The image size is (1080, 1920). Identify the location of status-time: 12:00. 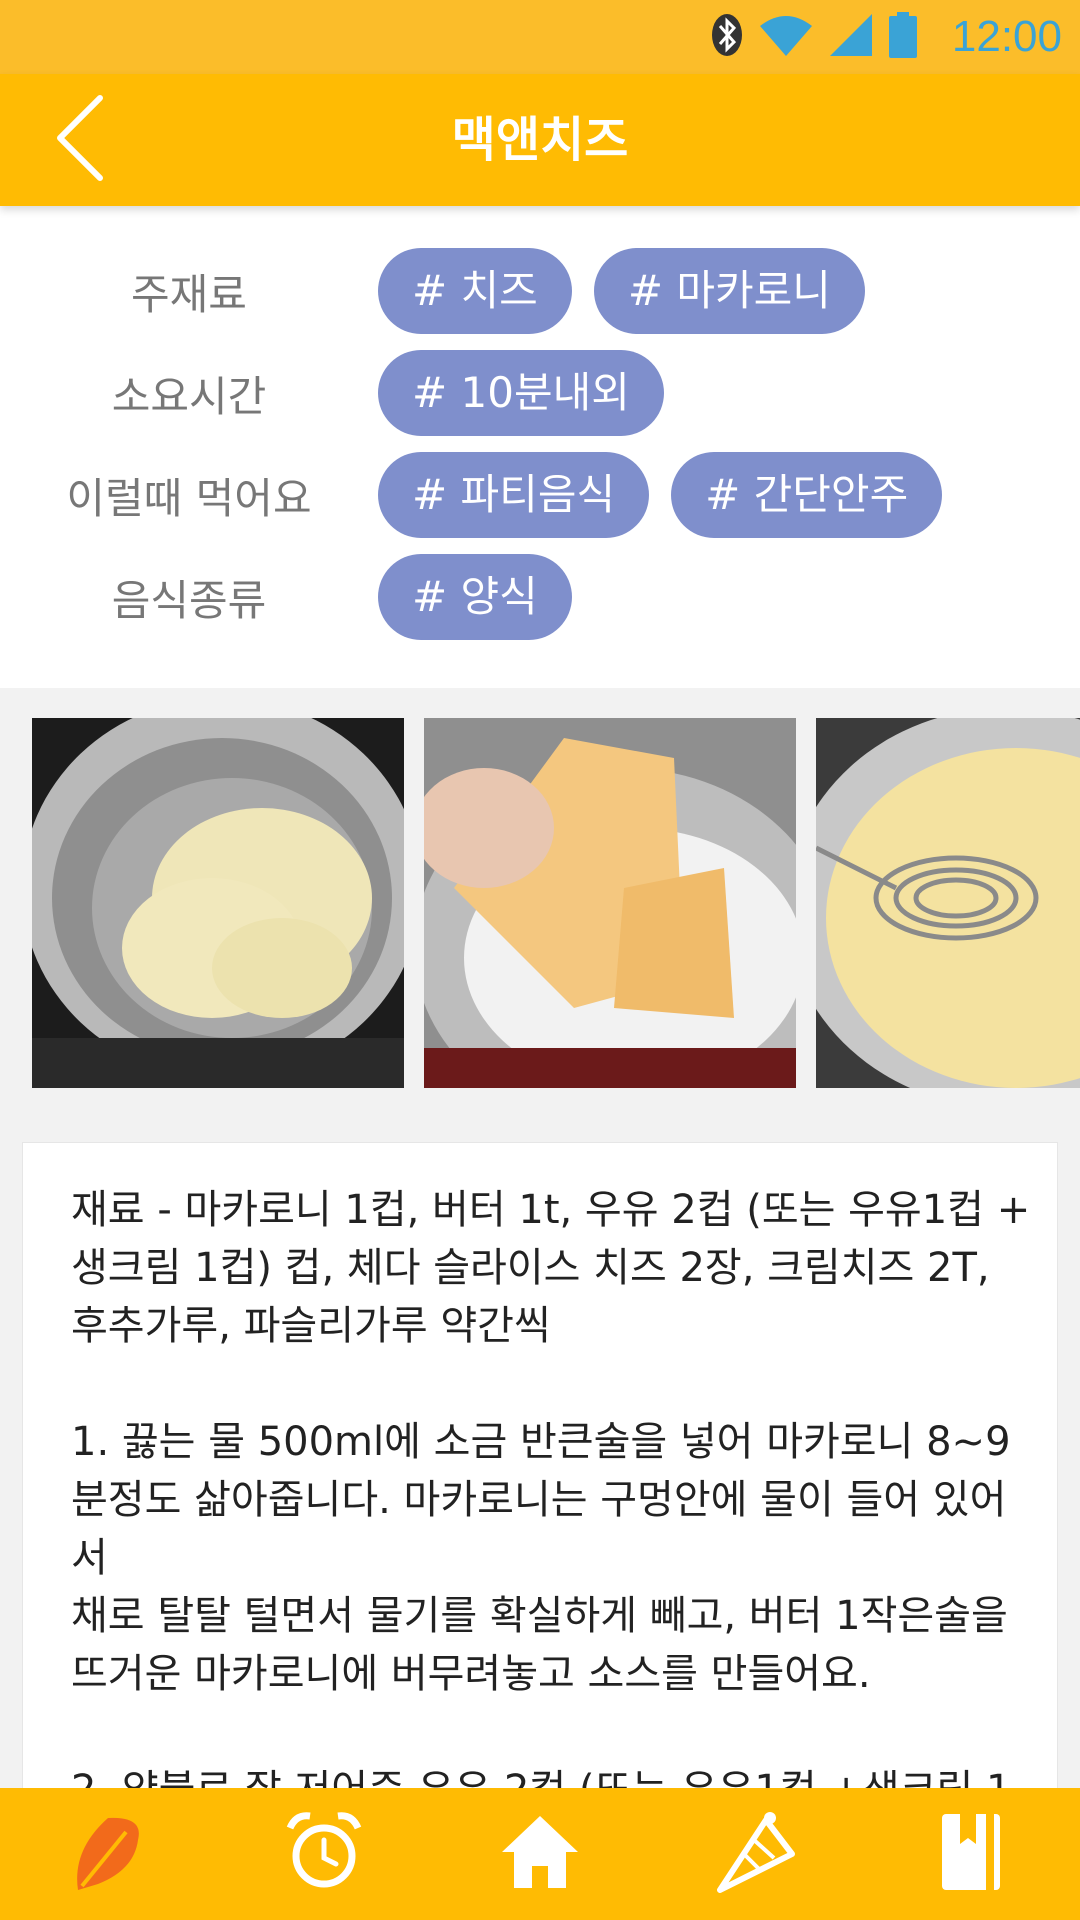
(1006, 36).